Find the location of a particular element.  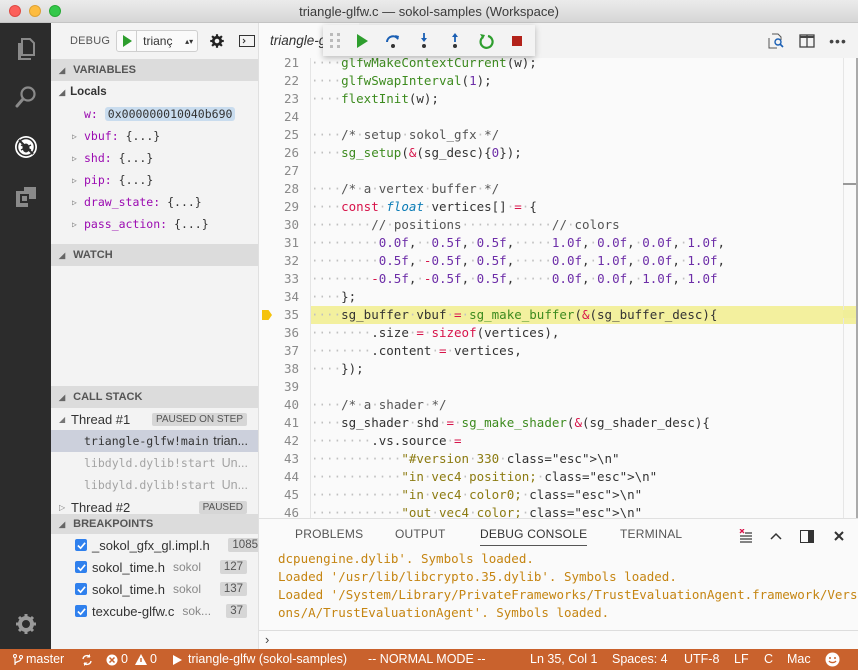

breakpoint-row: sokol_time.h sokol 137 is located at coordinates (154, 589).